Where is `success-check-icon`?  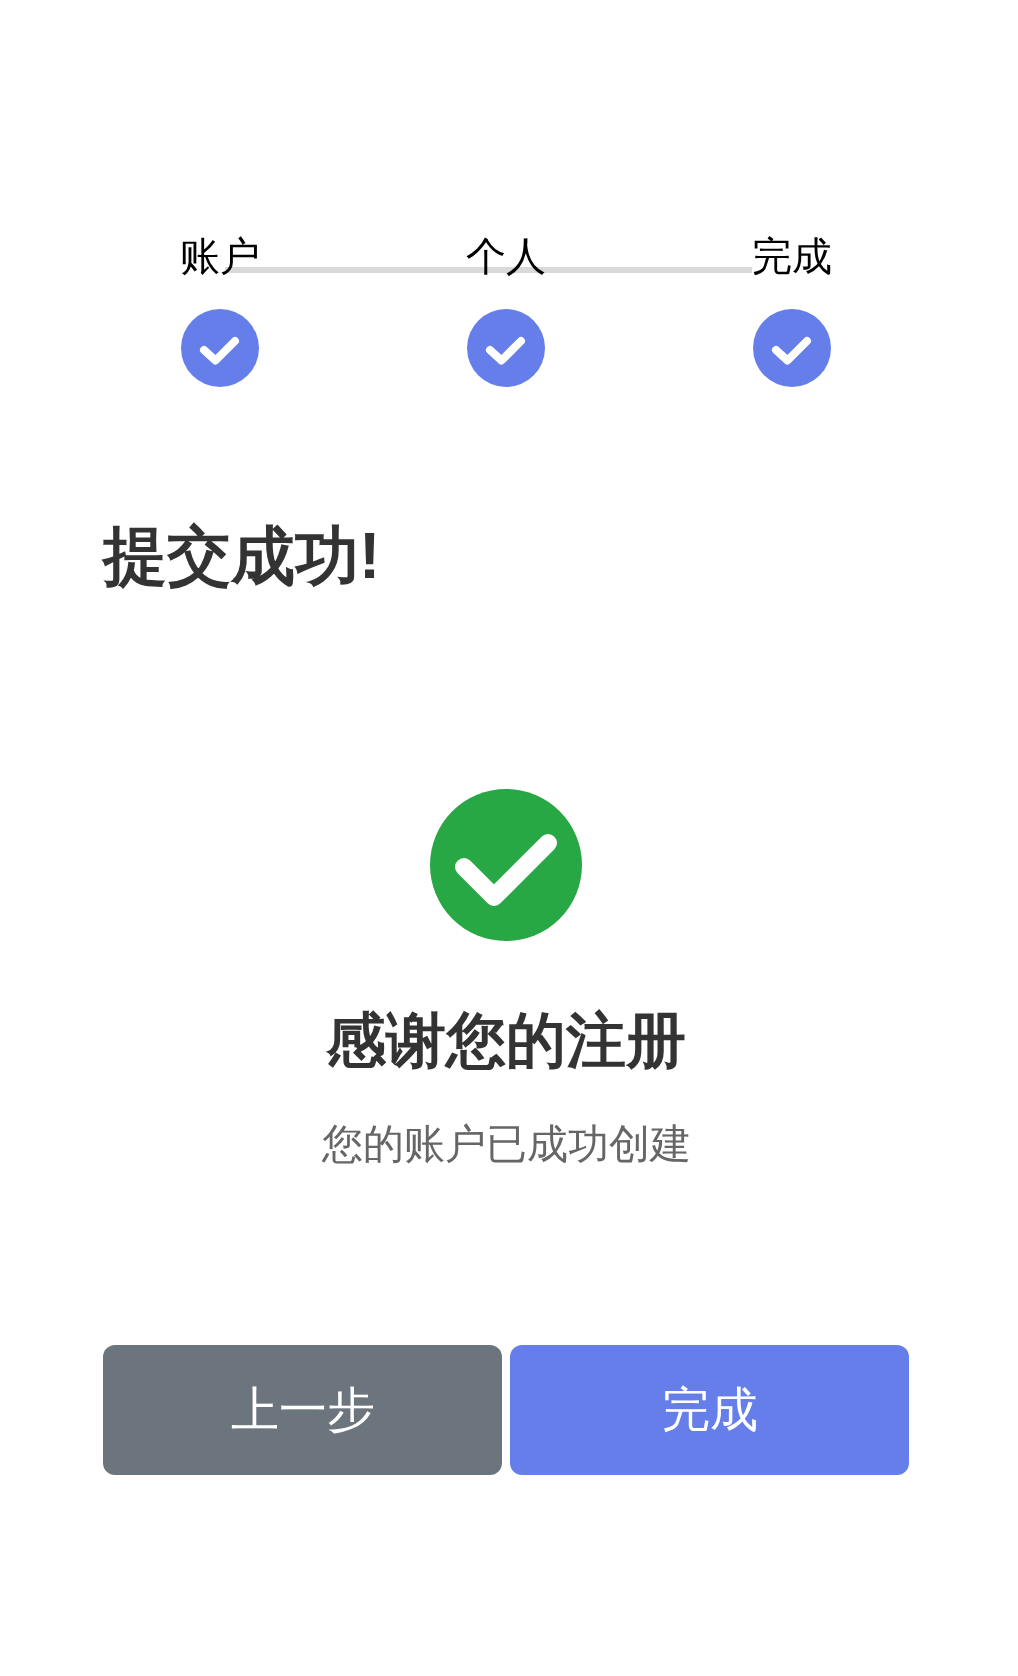
success-check-icon is located at coordinates (506, 865).